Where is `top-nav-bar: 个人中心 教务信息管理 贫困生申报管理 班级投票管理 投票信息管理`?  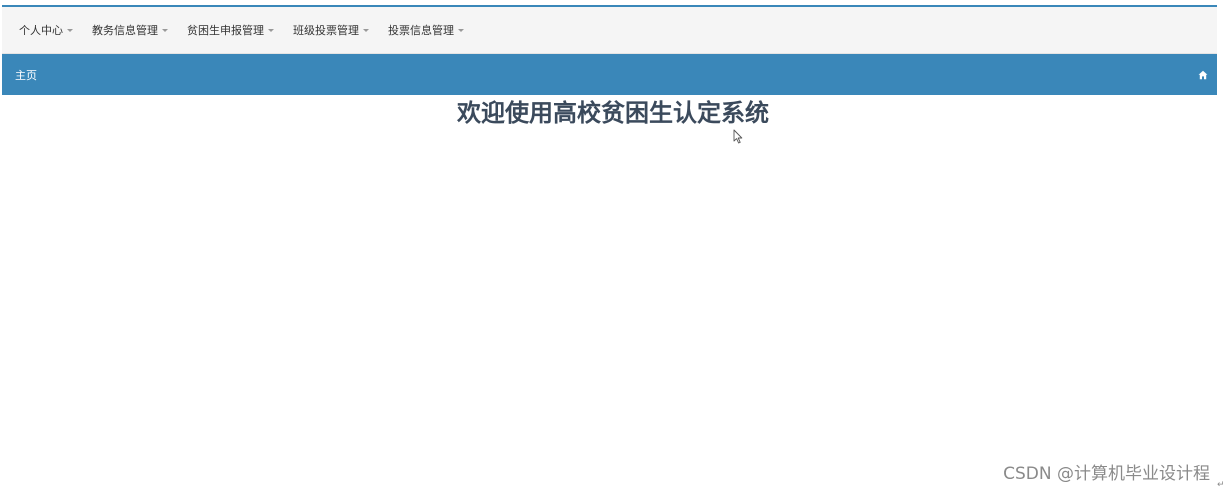
top-nav-bar: 个人中心 教务信息管理 贫困生申报管理 班级投票管理 投票信息管理 is located at coordinates (609, 29).